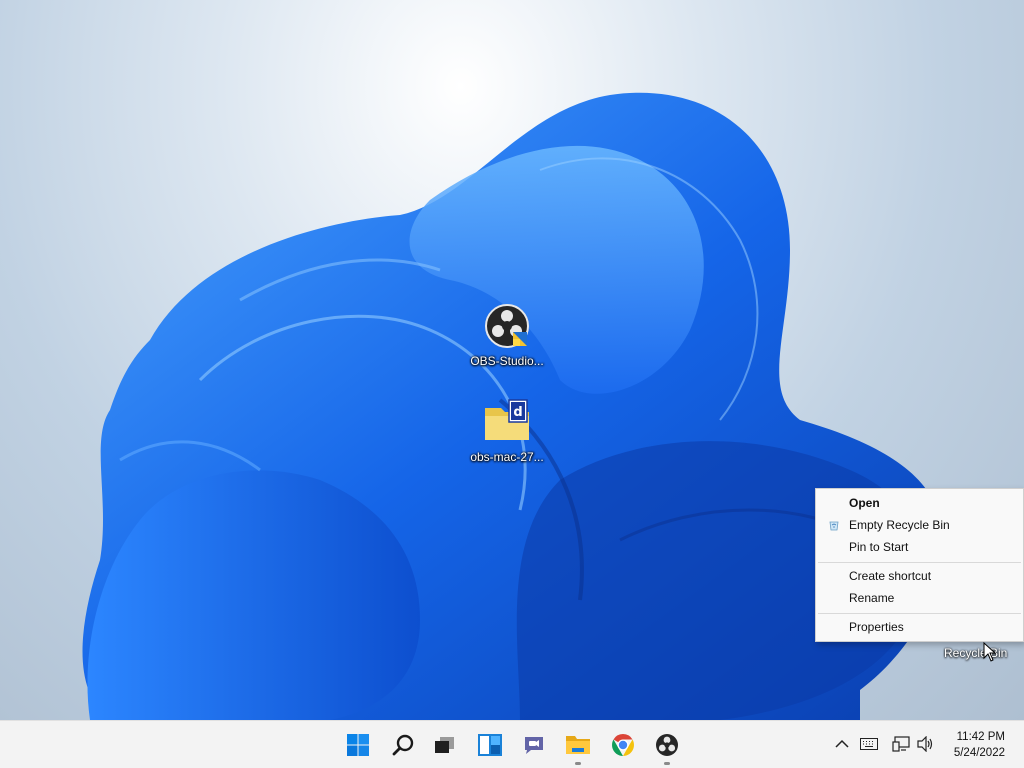 The height and width of the screenshot is (768, 1024). I want to click on volume-icon, so click(925, 744).